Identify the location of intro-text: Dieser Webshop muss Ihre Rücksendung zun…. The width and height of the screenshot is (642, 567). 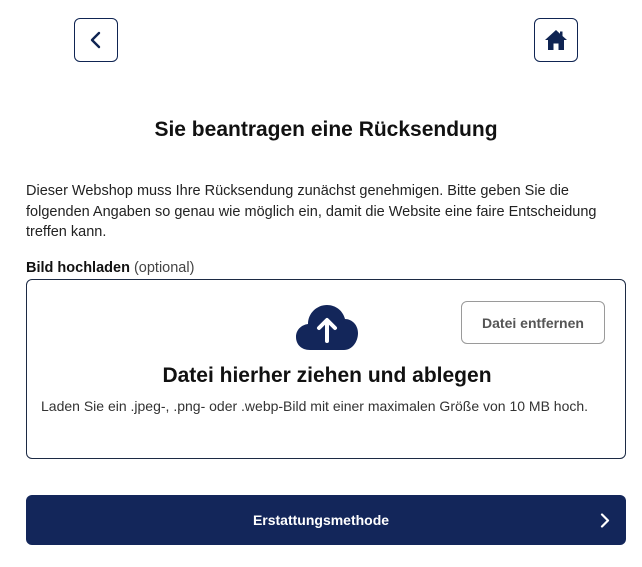
(311, 211).